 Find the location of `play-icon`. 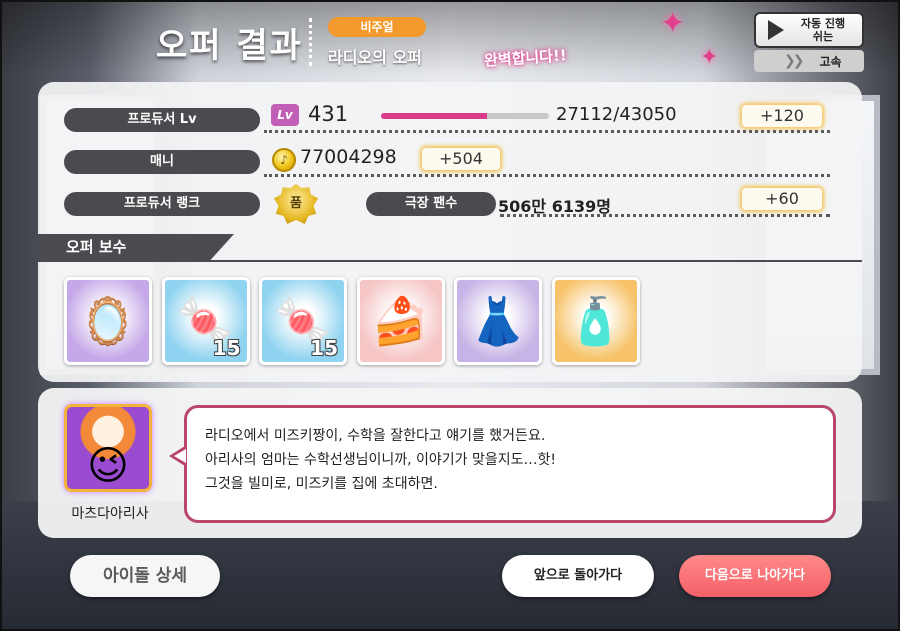

play-icon is located at coordinates (776, 30).